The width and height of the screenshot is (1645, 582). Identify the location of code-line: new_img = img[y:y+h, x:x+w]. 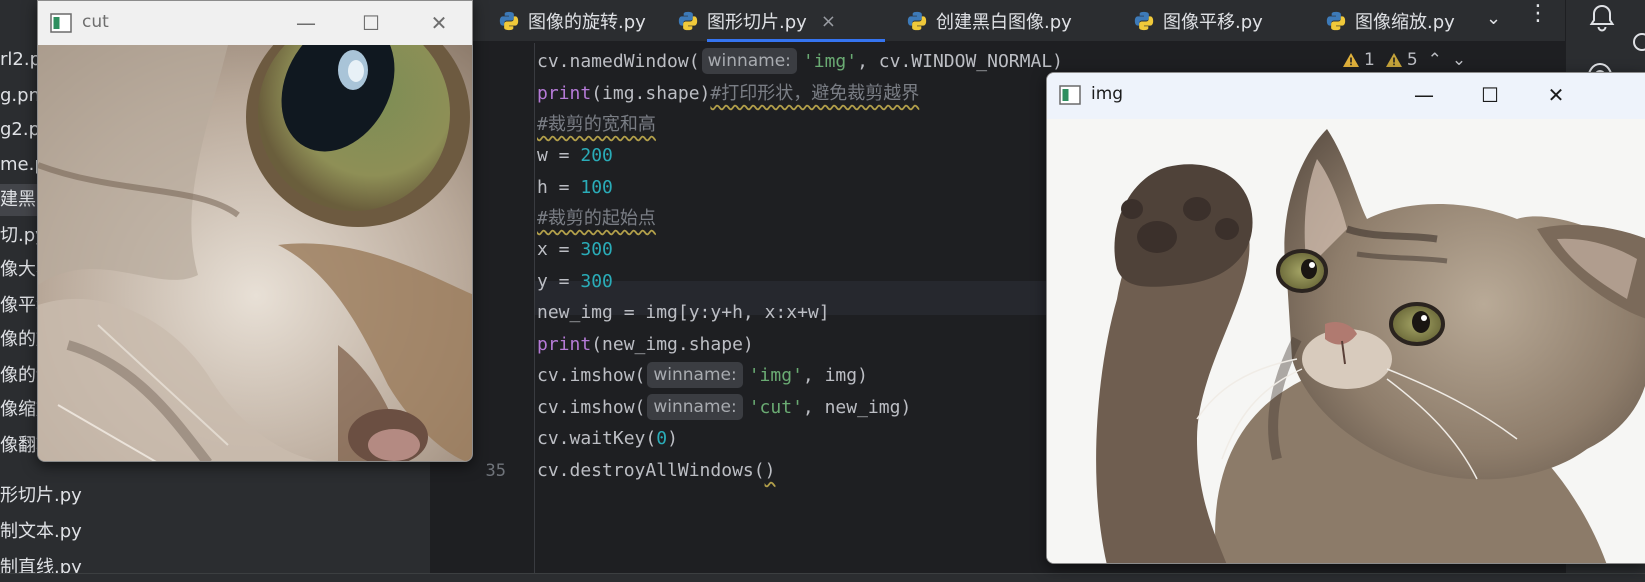
(683, 312).